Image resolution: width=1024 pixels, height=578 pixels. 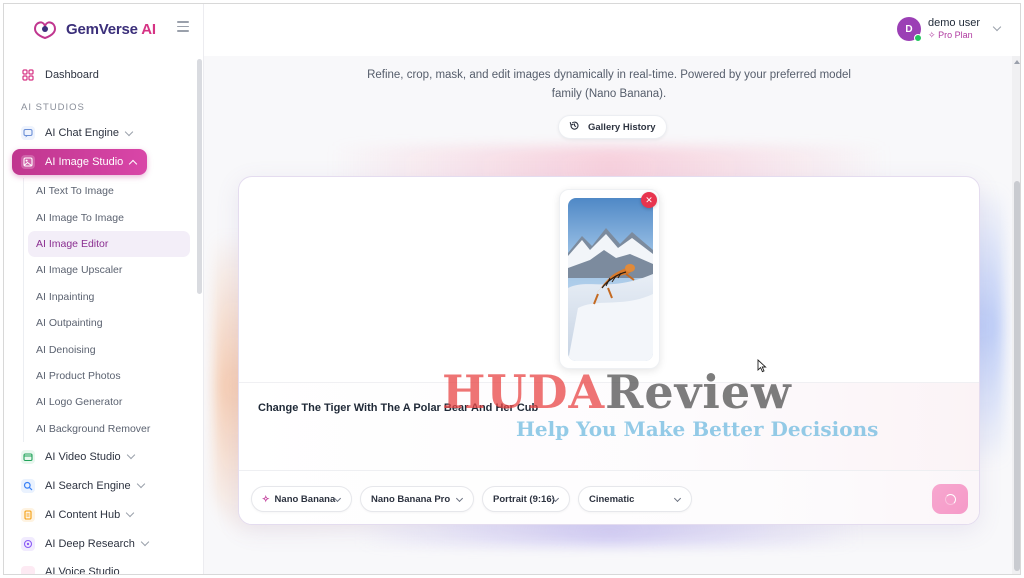 What do you see at coordinates (612, 30) in the screenshot?
I see `top-header: D demo user ✧ Pro Plan` at bounding box center [612, 30].